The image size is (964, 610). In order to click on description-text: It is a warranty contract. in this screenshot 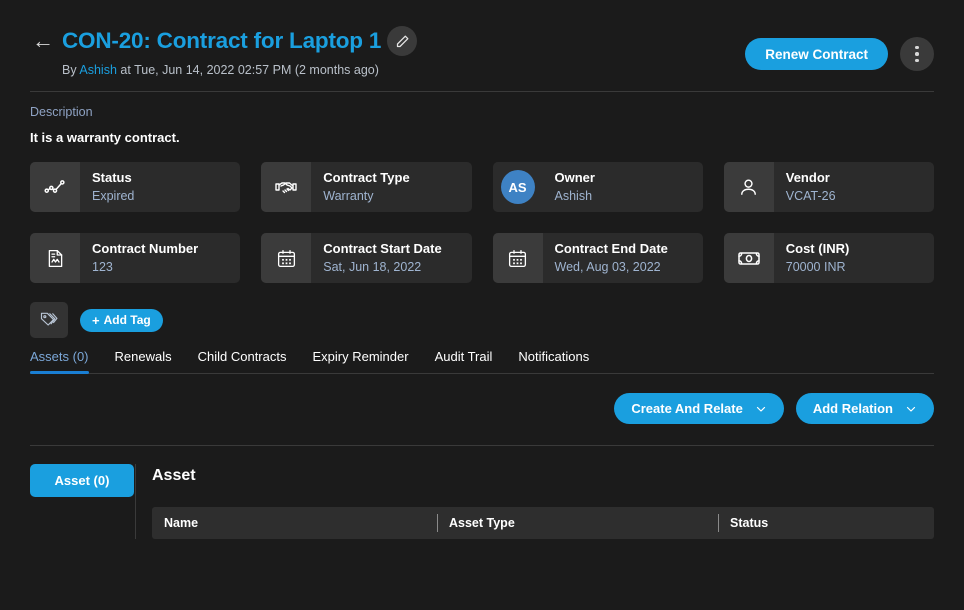, I will do `click(105, 137)`.